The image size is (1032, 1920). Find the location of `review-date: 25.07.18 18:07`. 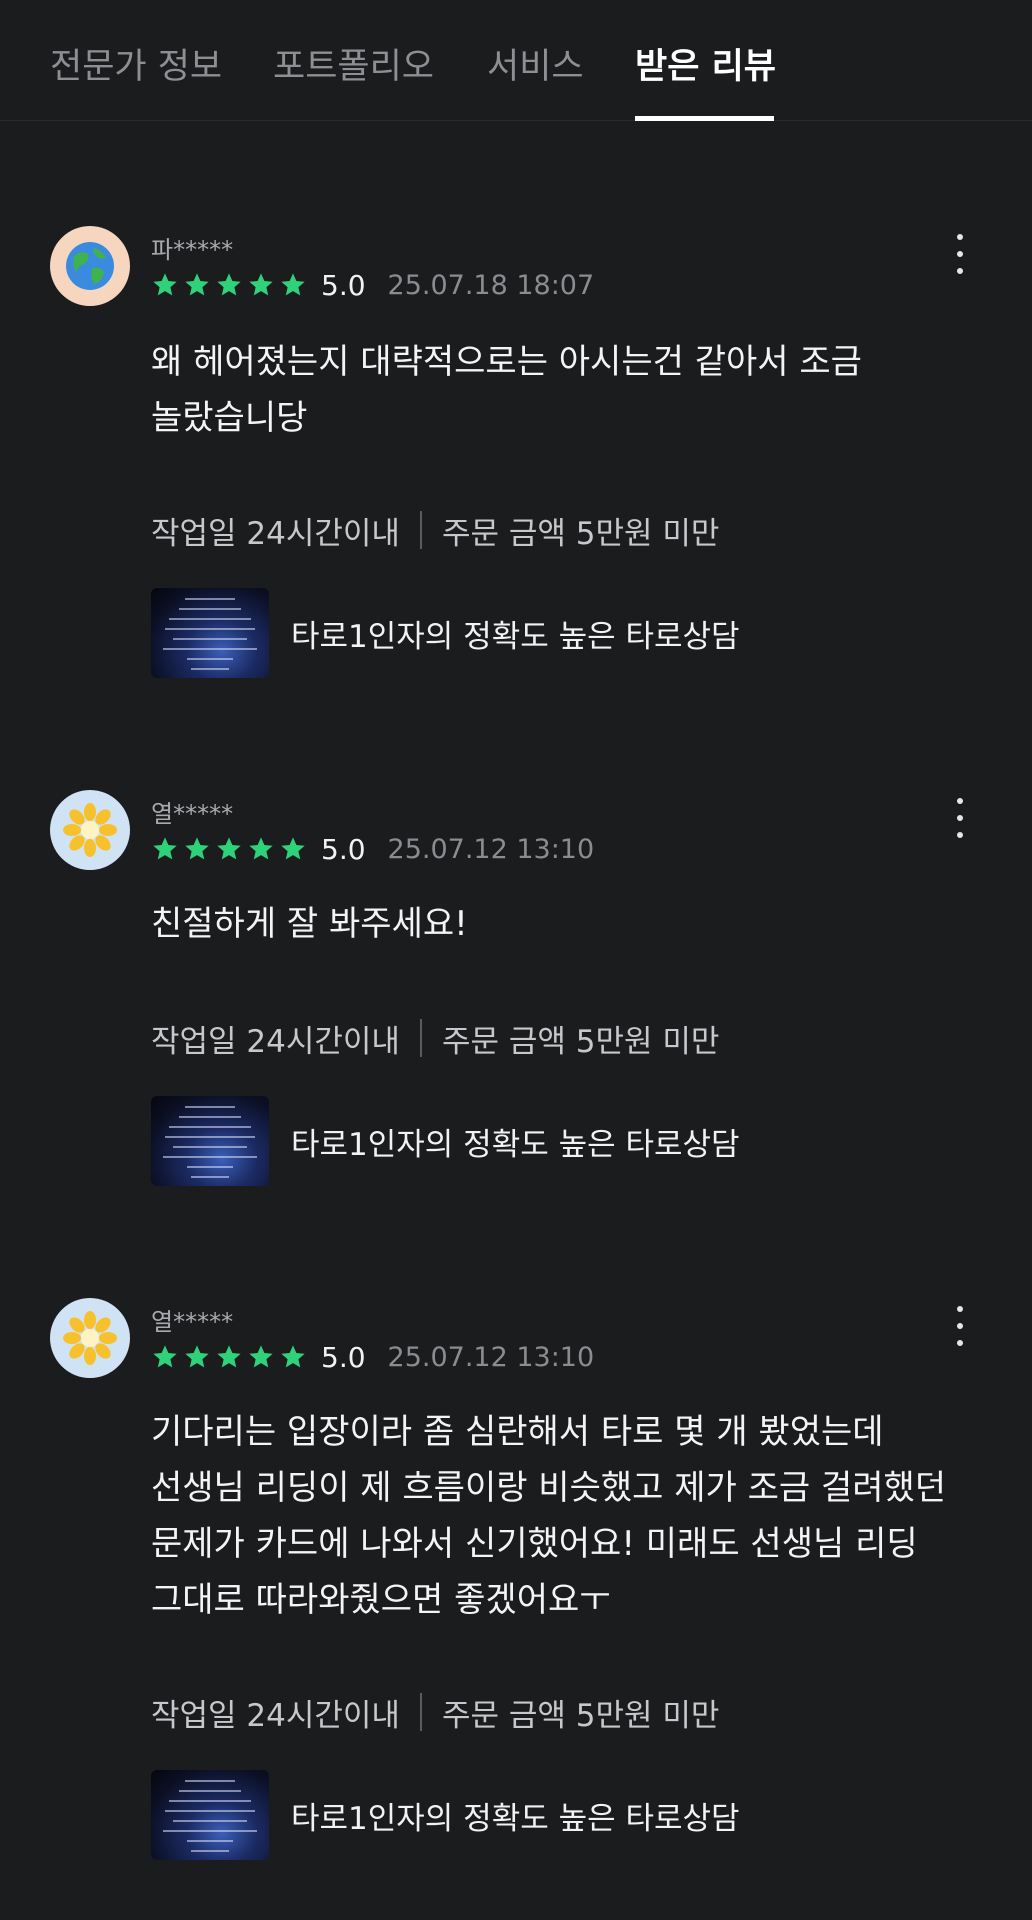

review-date: 25.07.18 18:07 is located at coordinates (491, 285).